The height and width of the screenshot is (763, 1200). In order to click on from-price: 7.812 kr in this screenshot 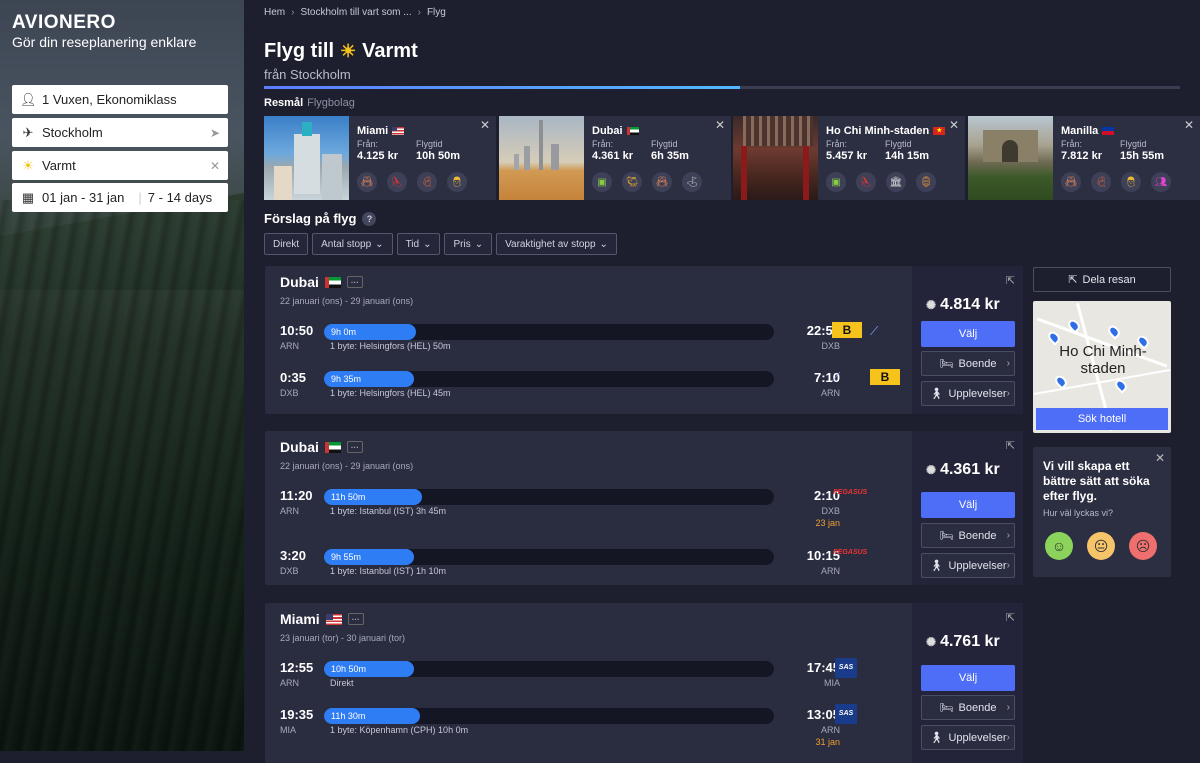, I will do `click(1081, 156)`.